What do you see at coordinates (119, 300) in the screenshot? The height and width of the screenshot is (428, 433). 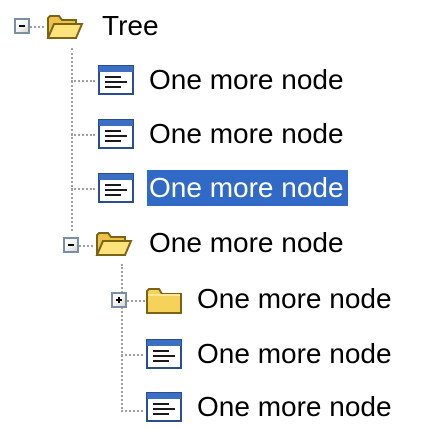 I see `expand-toggle` at bounding box center [119, 300].